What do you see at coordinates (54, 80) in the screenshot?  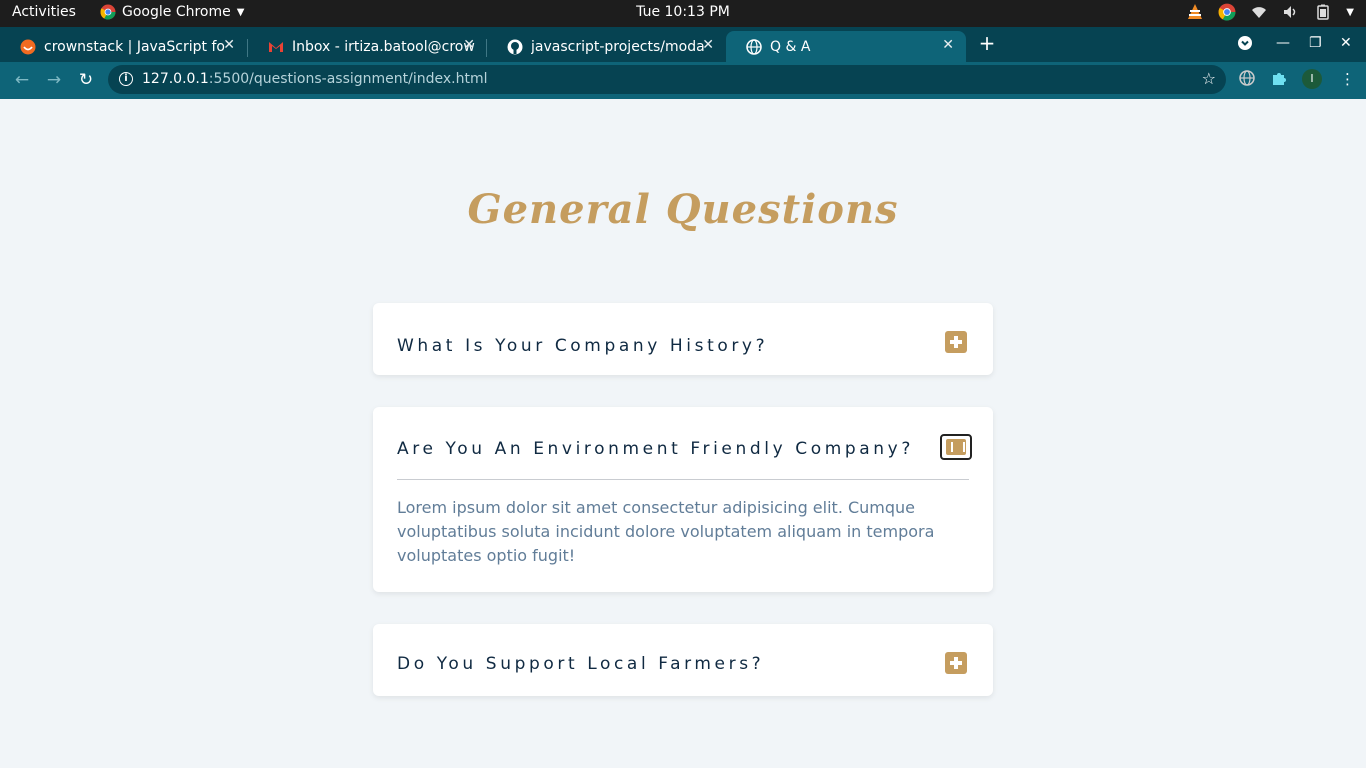 I see `forward-icon: →` at bounding box center [54, 80].